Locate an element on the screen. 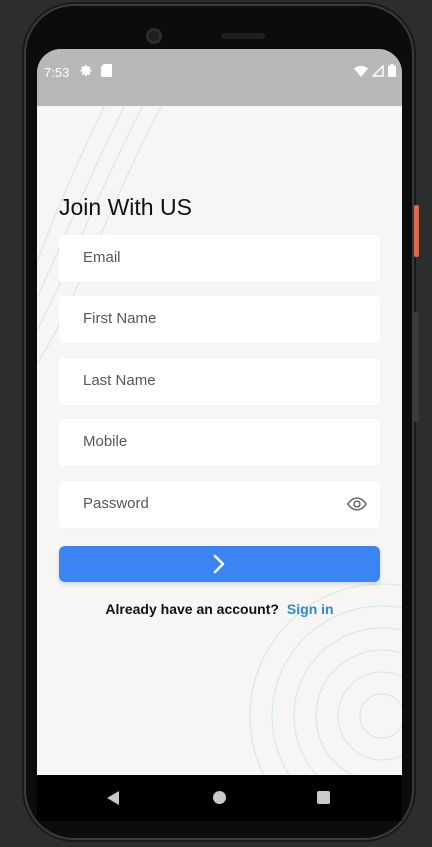 The height and width of the screenshot is (847, 432). volume-button is located at coordinates (416, 367).